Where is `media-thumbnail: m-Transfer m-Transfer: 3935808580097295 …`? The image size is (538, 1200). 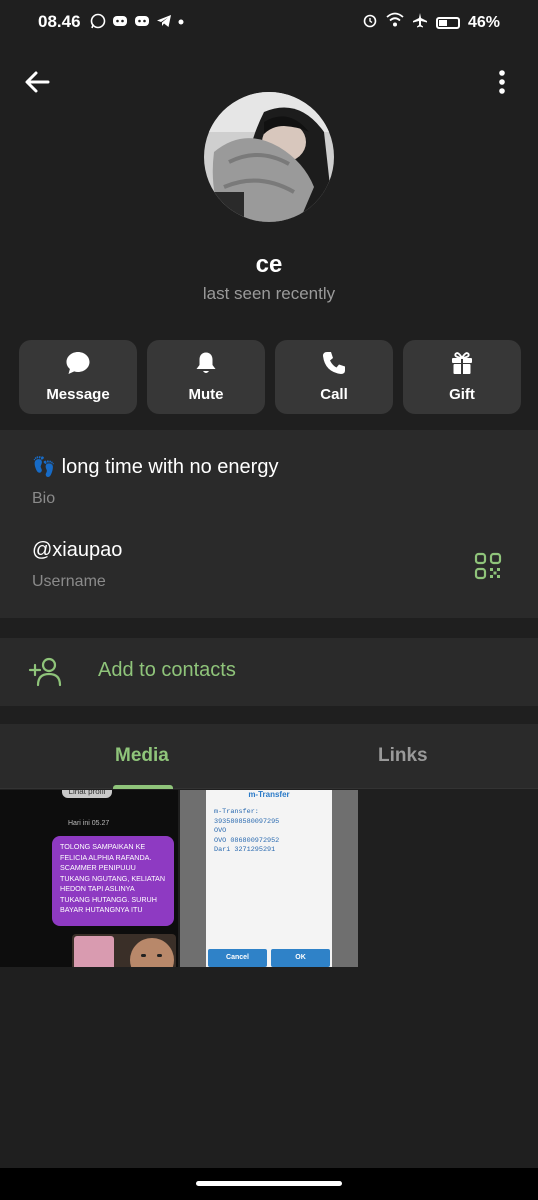 media-thumbnail: m-Transfer m-Transfer: 3935808580097295 … is located at coordinates (269, 878).